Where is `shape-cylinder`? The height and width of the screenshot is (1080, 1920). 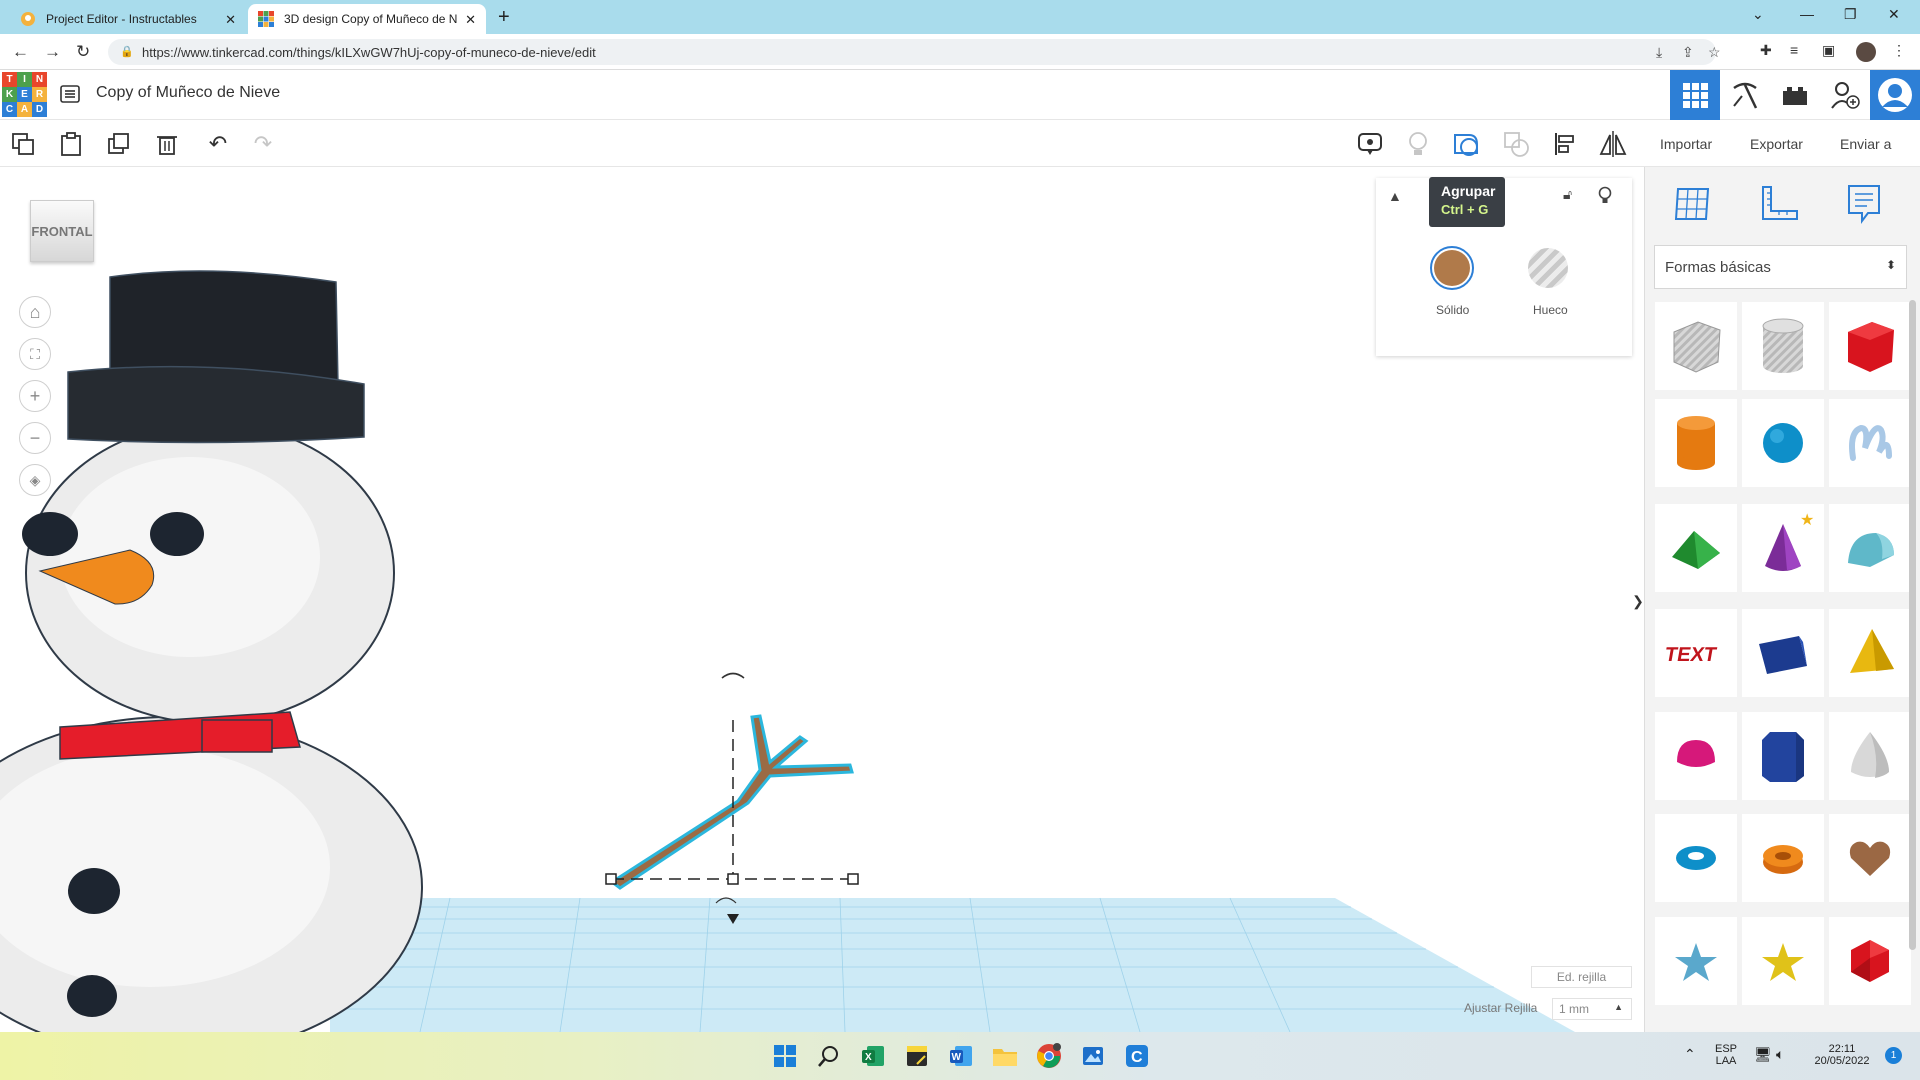
shape-cylinder is located at coordinates (1696, 443).